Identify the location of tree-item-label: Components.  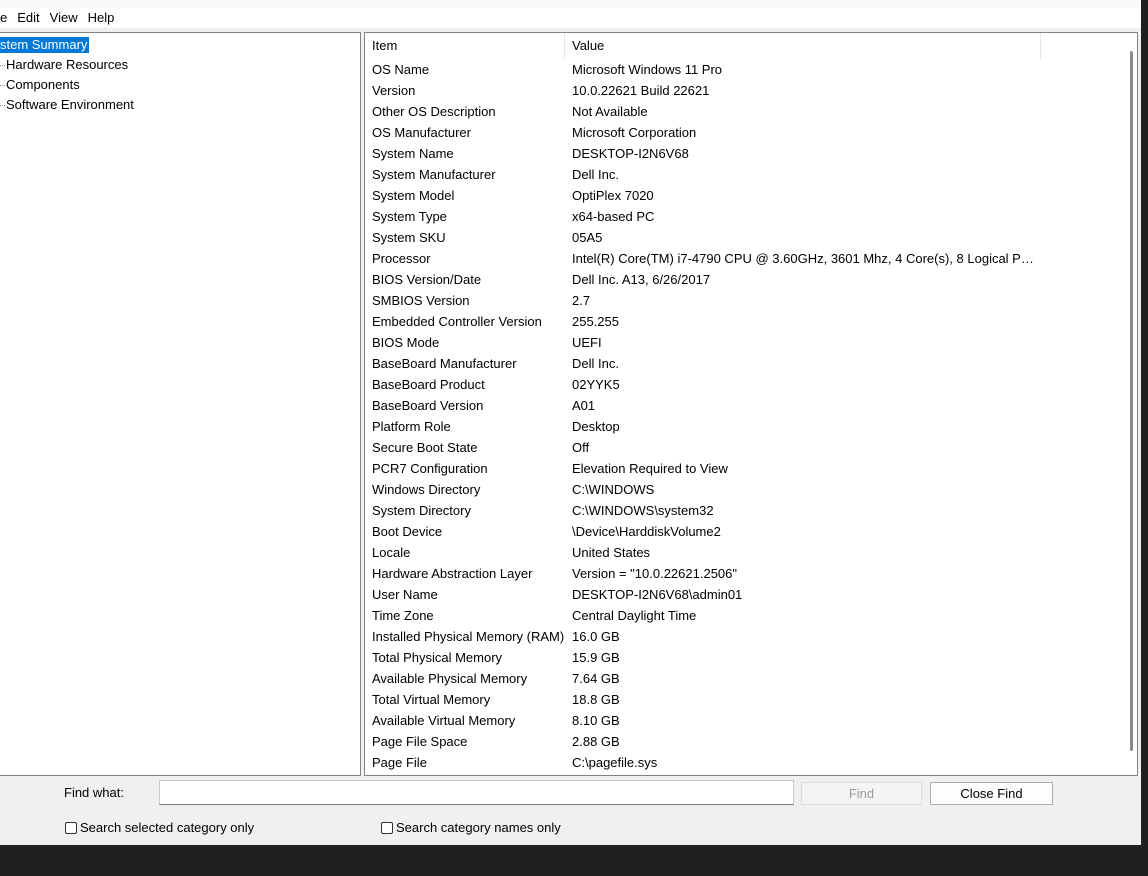
(43, 84).